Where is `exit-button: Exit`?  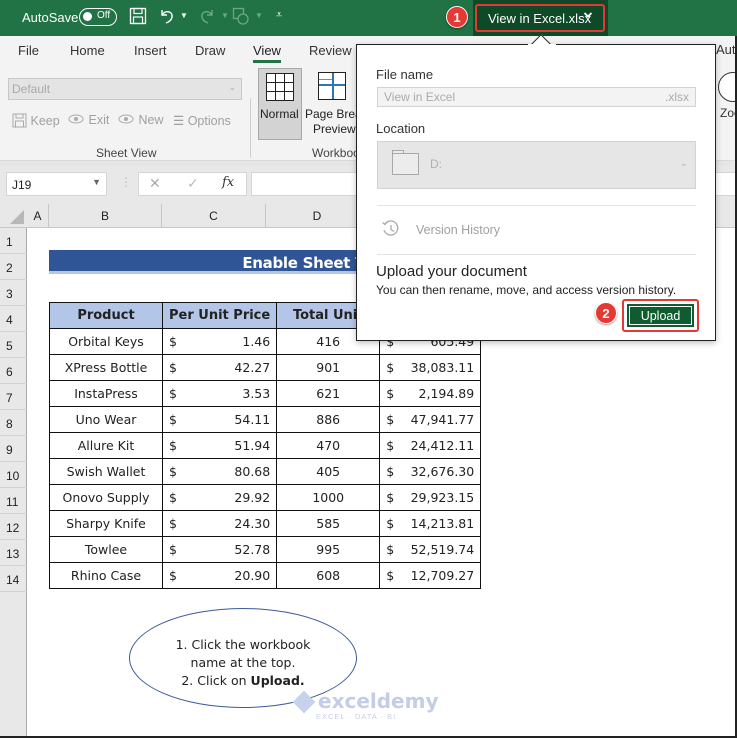 exit-button: Exit is located at coordinates (88, 120).